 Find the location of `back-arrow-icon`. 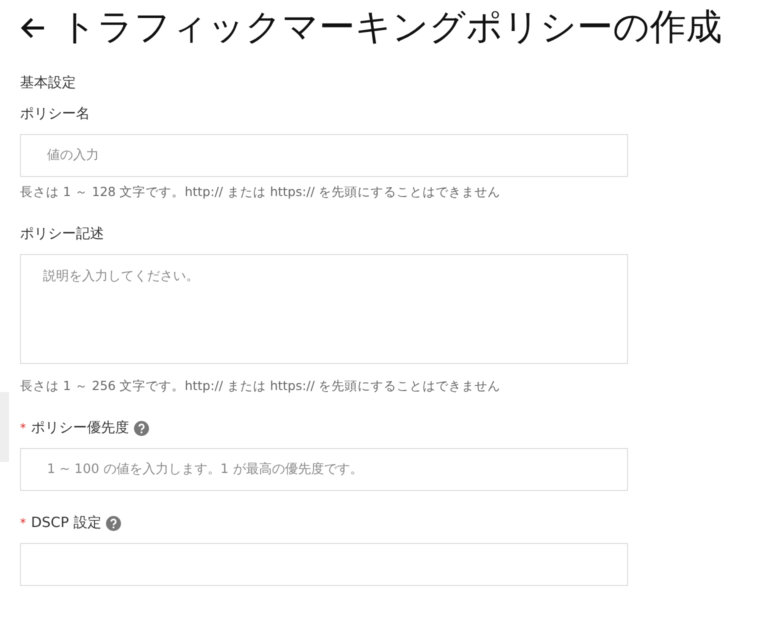

back-arrow-icon is located at coordinates (33, 27).